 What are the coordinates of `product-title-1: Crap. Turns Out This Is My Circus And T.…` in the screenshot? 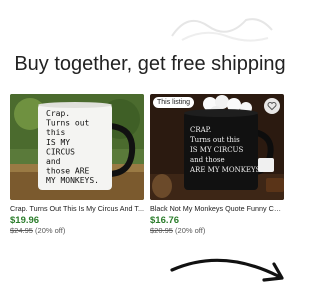 It's located at (77, 208).